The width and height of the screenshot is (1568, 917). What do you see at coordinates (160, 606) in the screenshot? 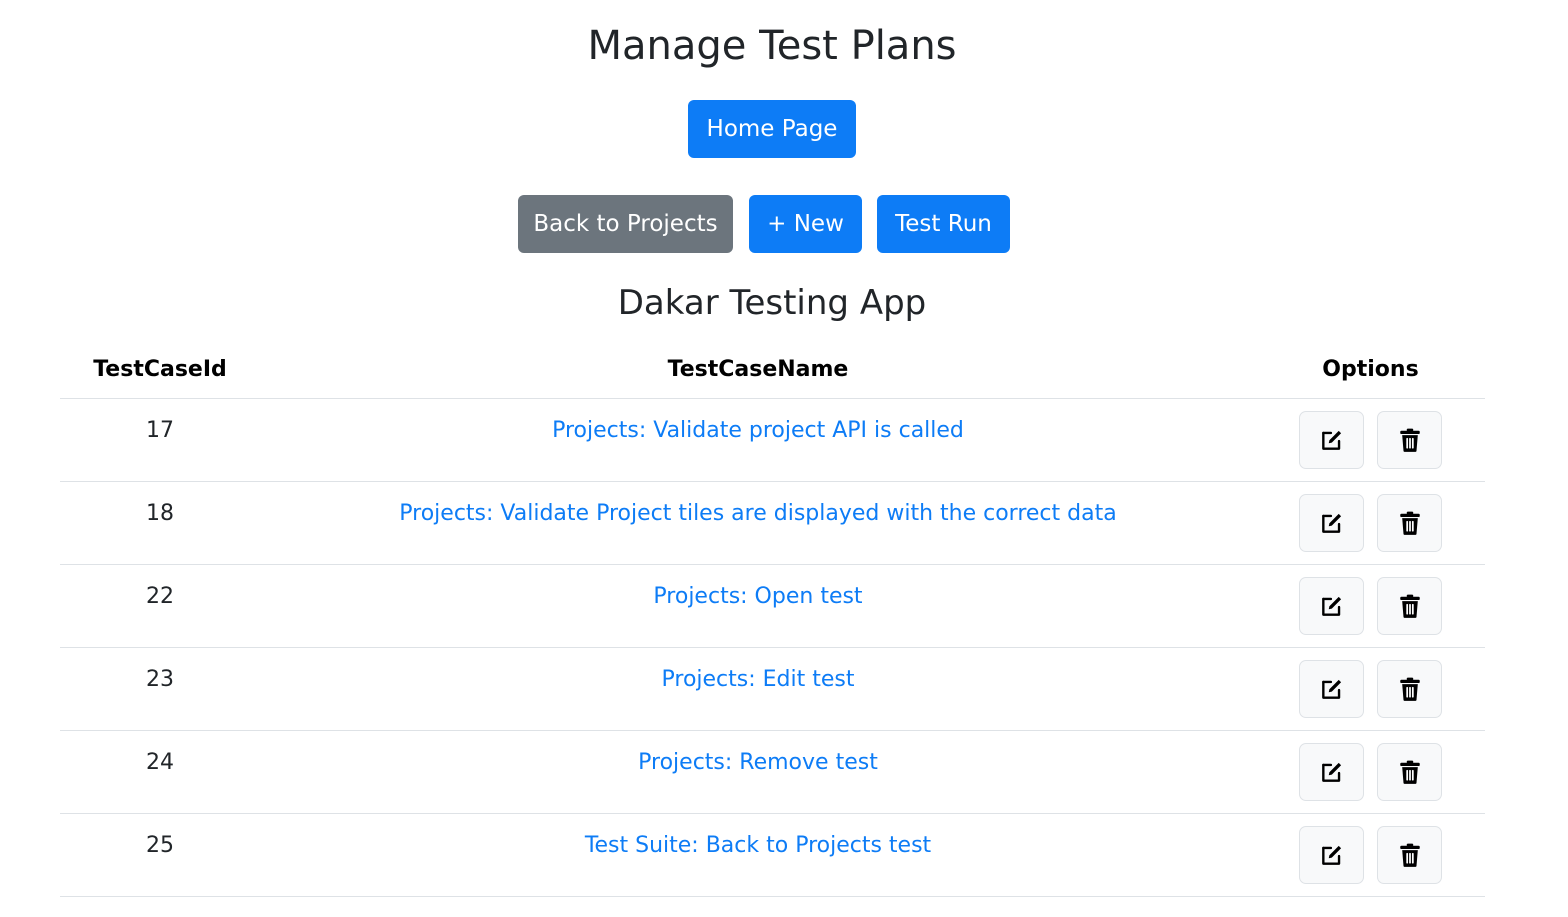
I see `test-case-id: 22` at bounding box center [160, 606].